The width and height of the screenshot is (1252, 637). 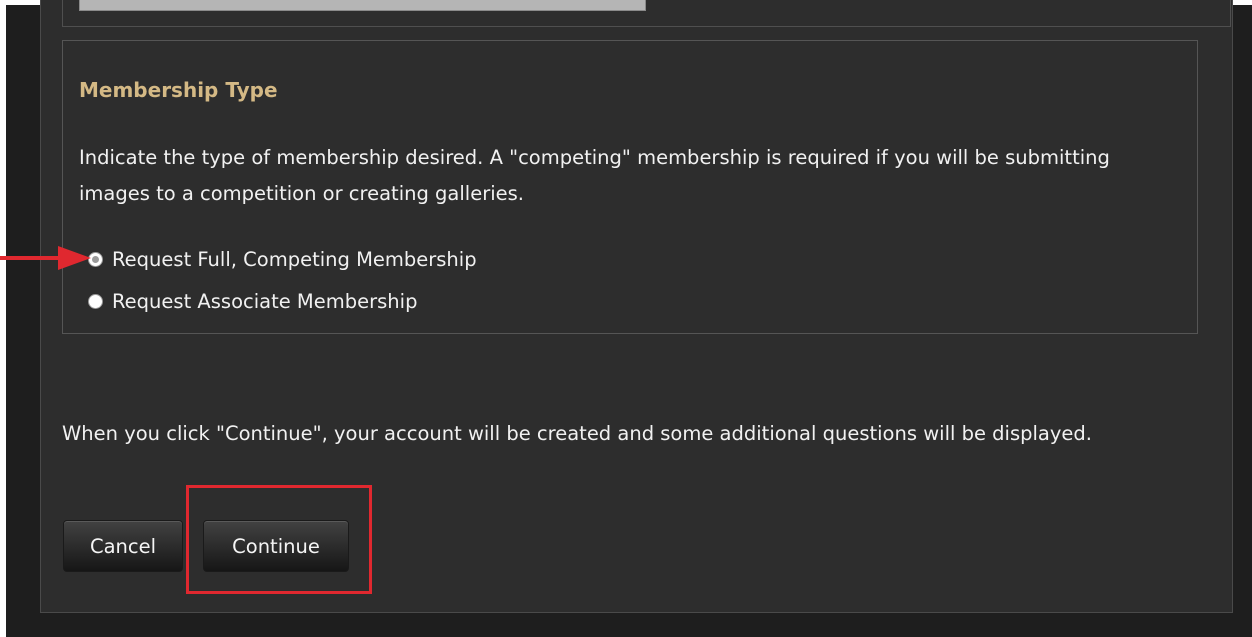 I want to click on previous-input-field, so click(x=362, y=5).